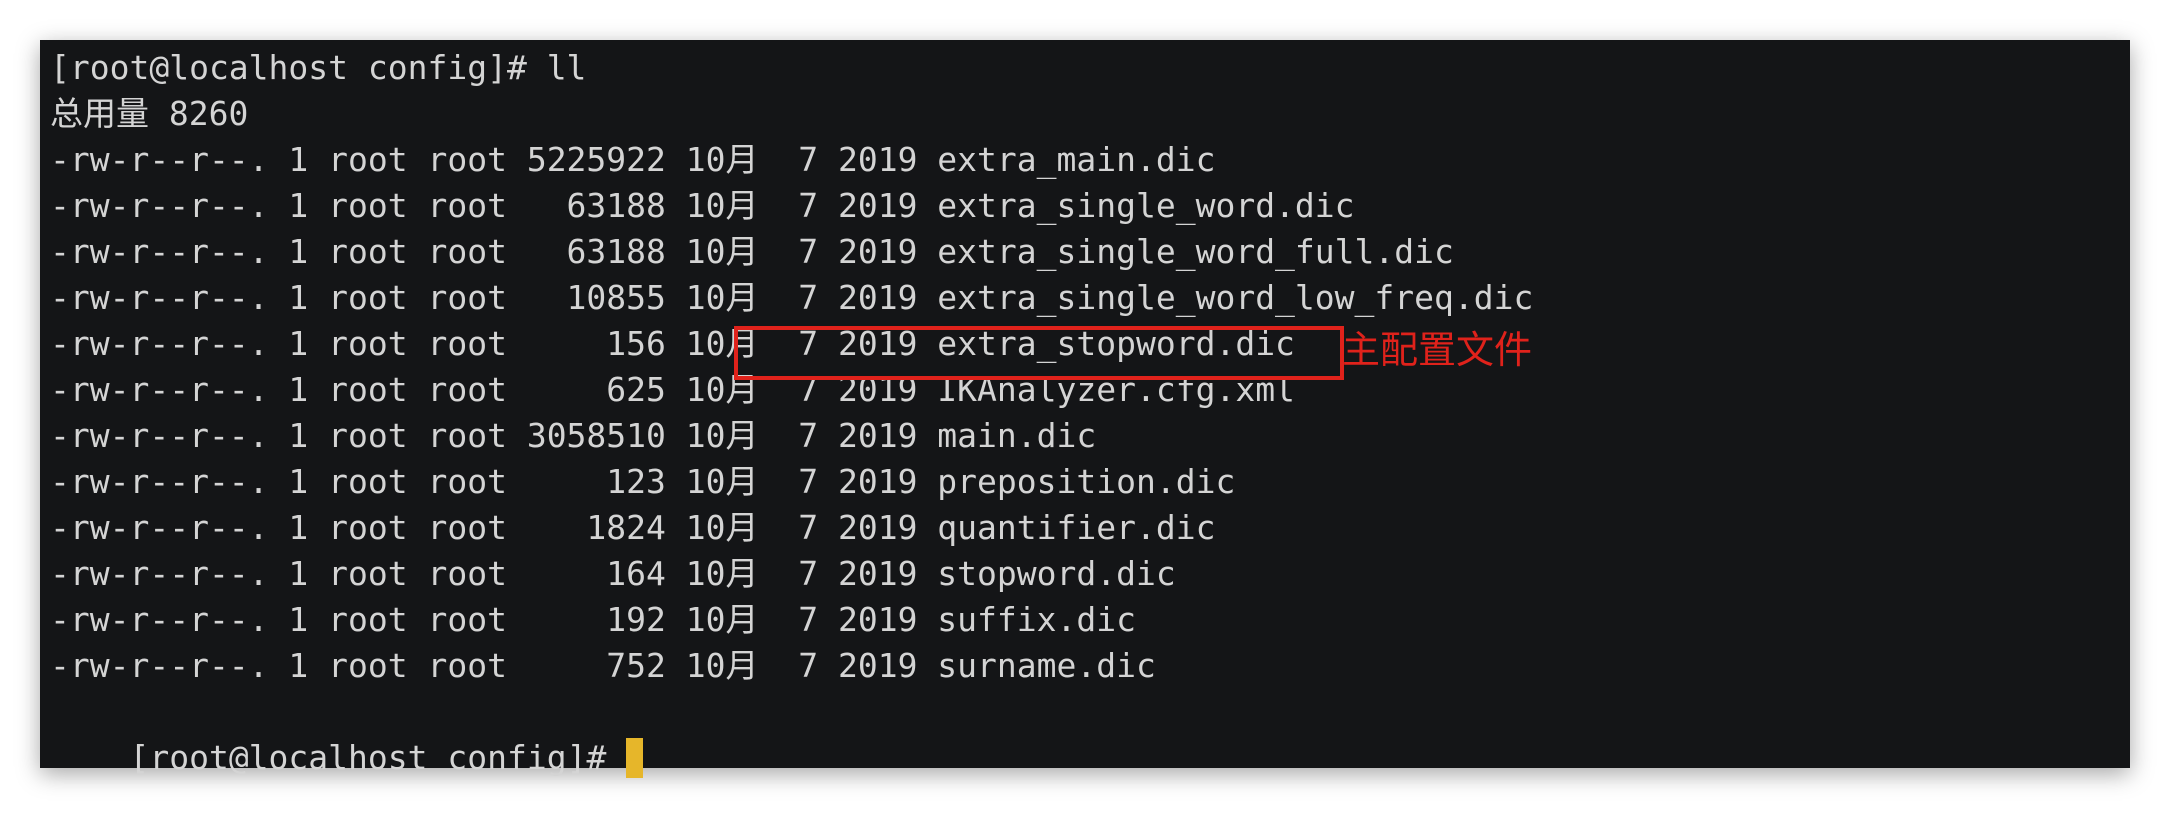 Image resolution: width=2170 pixels, height=827 pixels. Describe the element at coordinates (1039, 353) in the screenshot. I see `highlight-box` at that location.